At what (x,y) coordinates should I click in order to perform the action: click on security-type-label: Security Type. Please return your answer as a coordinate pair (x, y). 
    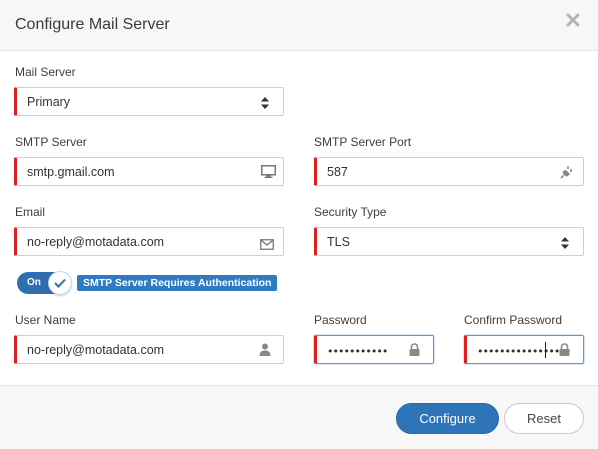
    Looking at the image, I should click on (350, 212).